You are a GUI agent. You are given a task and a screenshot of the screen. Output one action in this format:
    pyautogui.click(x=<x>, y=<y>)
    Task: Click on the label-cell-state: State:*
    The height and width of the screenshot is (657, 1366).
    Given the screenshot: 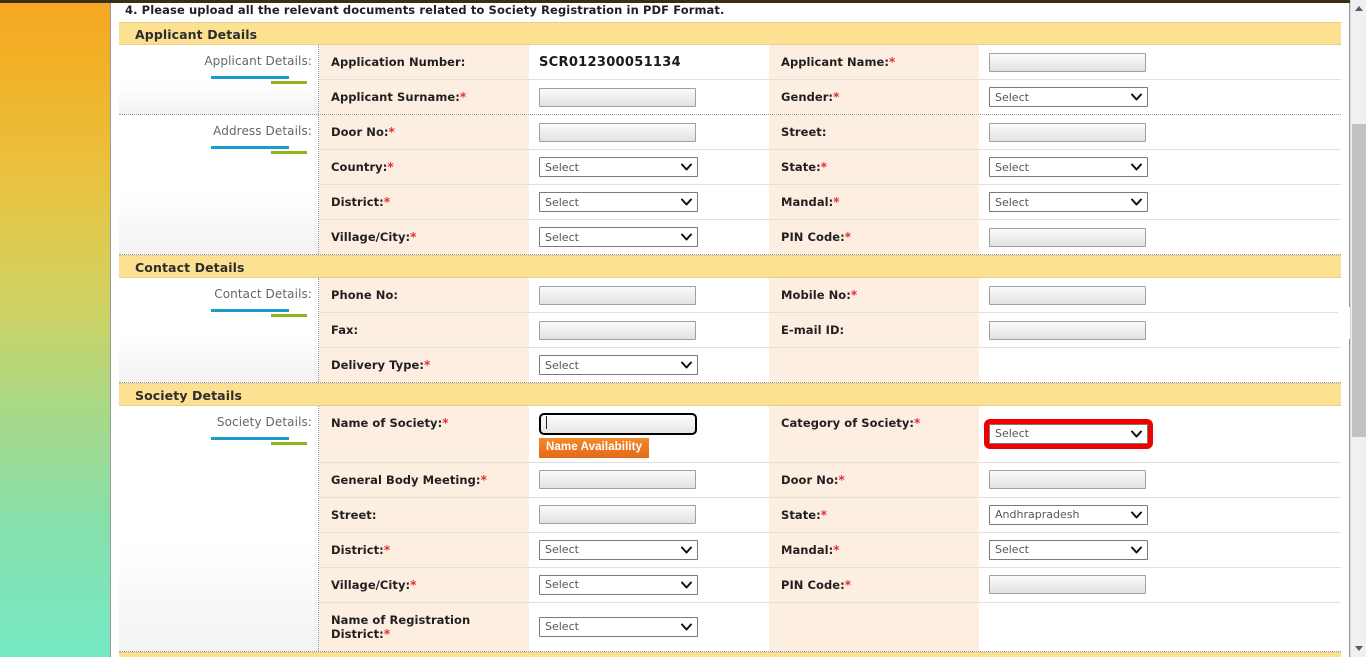 What is the action you would take?
    pyautogui.click(x=874, y=514)
    